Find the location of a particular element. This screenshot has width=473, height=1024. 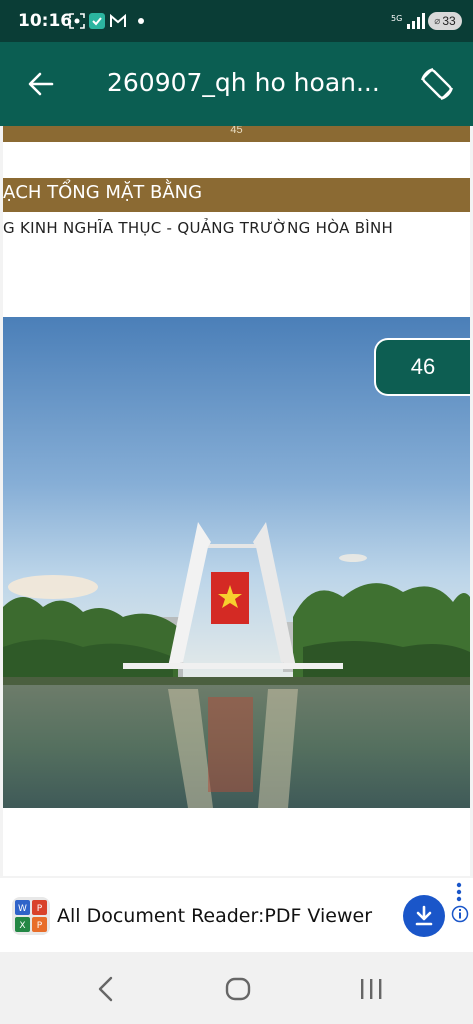

status-time: 10:16 is located at coordinates (45, 21).